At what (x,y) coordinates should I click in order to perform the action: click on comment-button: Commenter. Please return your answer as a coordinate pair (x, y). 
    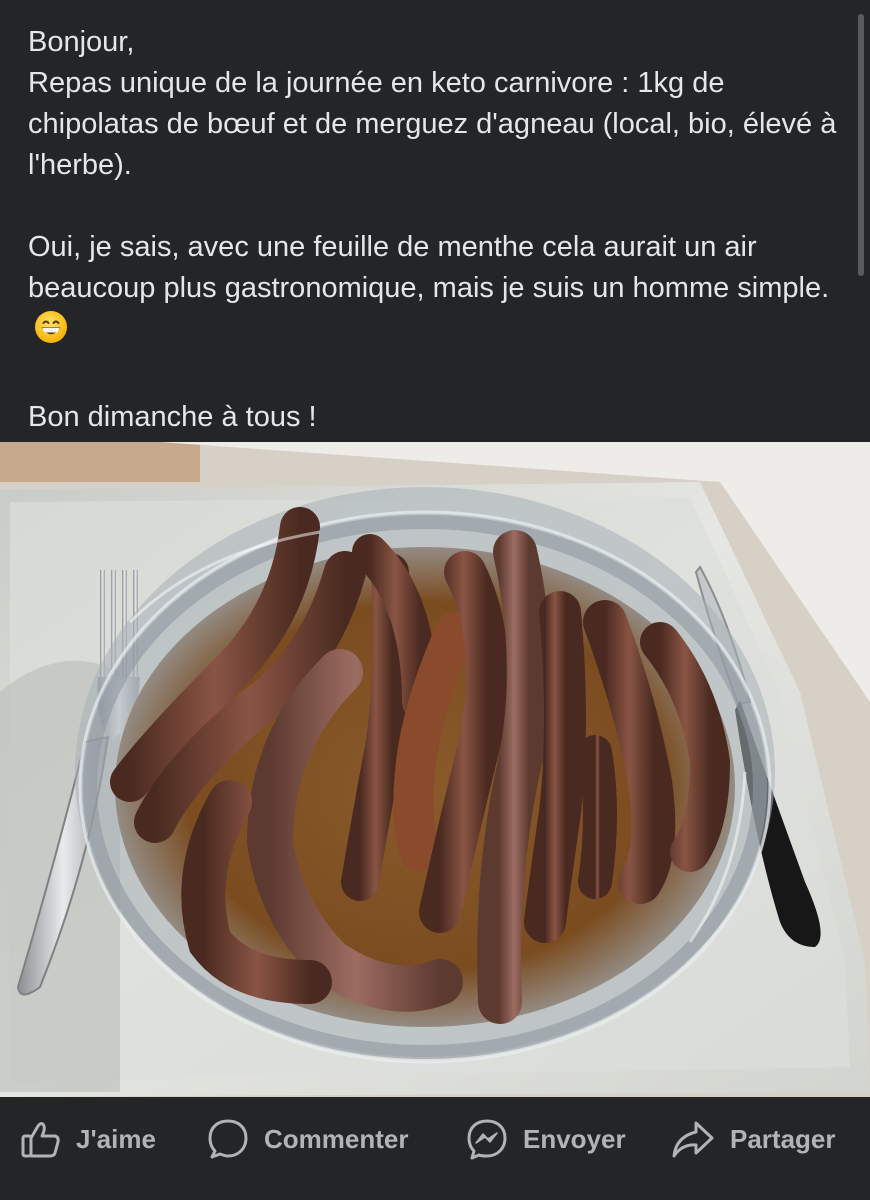
    Looking at the image, I should click on (307, 1139).